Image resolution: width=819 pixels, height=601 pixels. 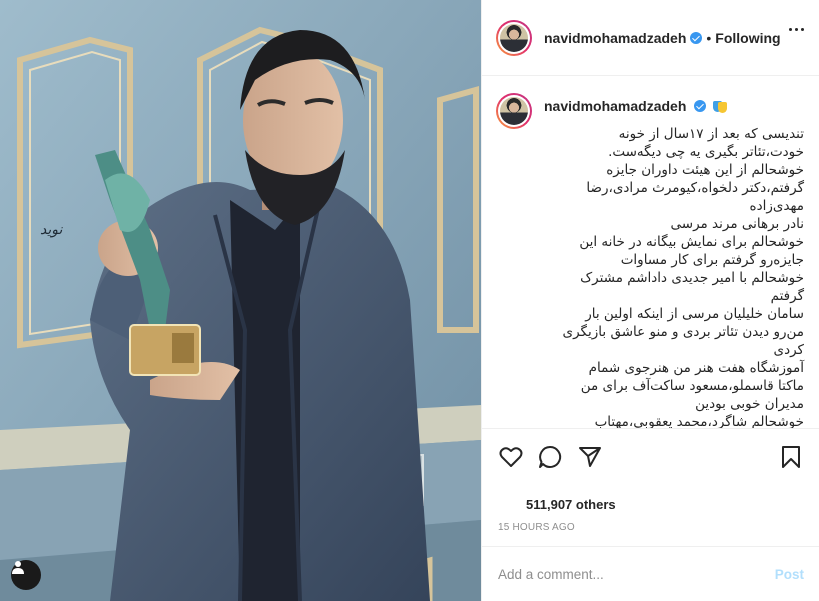 What do you see at coordinates (692, 278) in the screenshot?
I see `caption-line: خوشحالم با امیر جدیدی داداشم مشترک` at bounding box center [692, 278].